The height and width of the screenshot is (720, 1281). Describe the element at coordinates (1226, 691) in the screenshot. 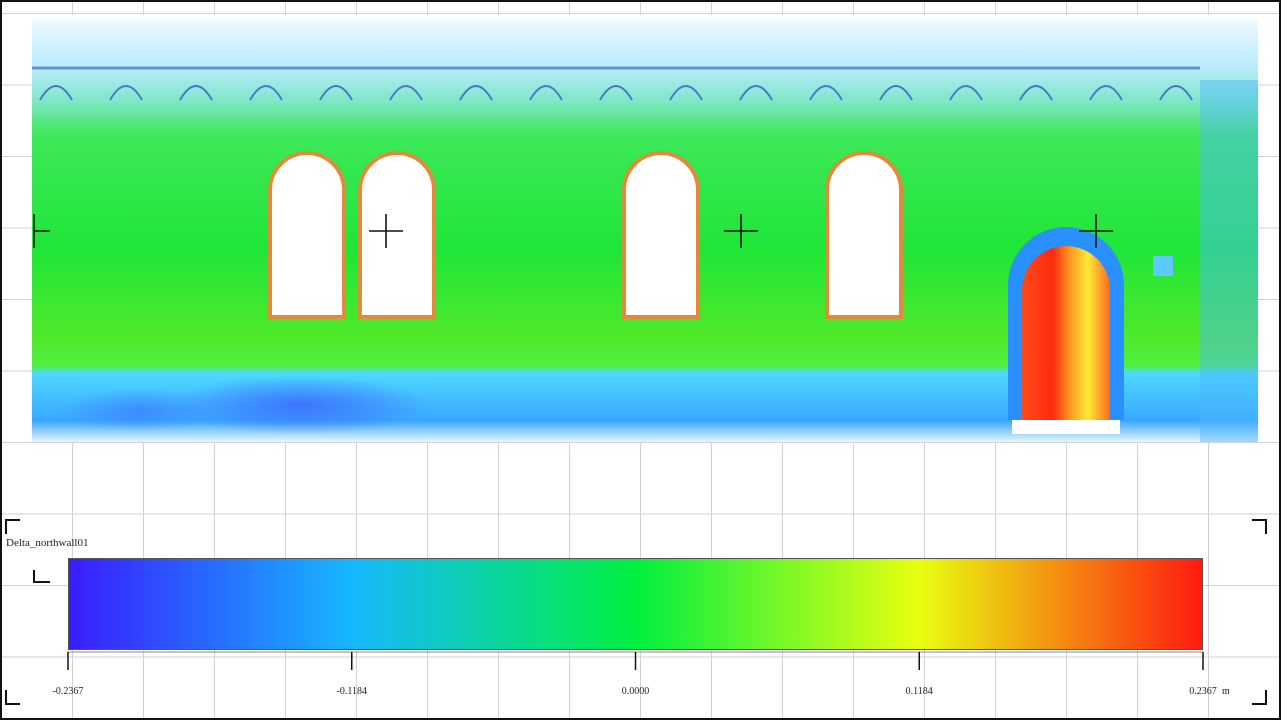

I see `color-scale-unit: m` at that location.